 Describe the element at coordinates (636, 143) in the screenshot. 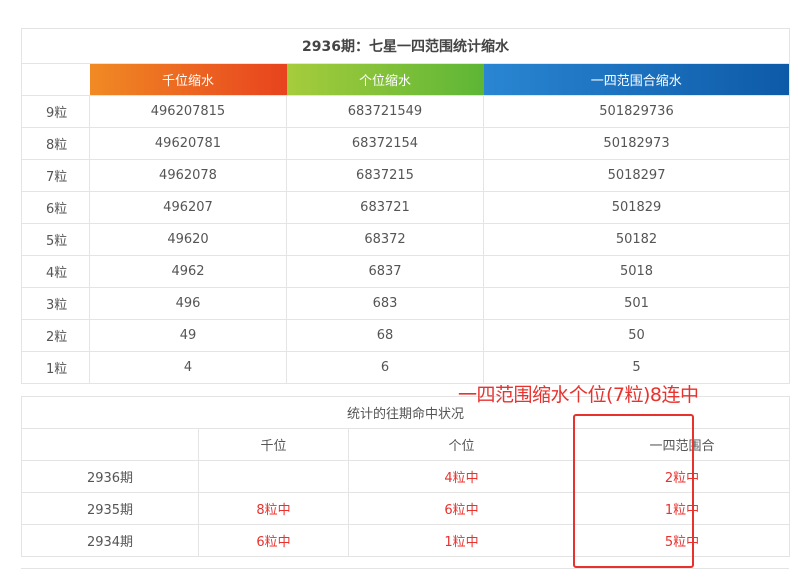

I see `cell-range: 50182973` at that location.